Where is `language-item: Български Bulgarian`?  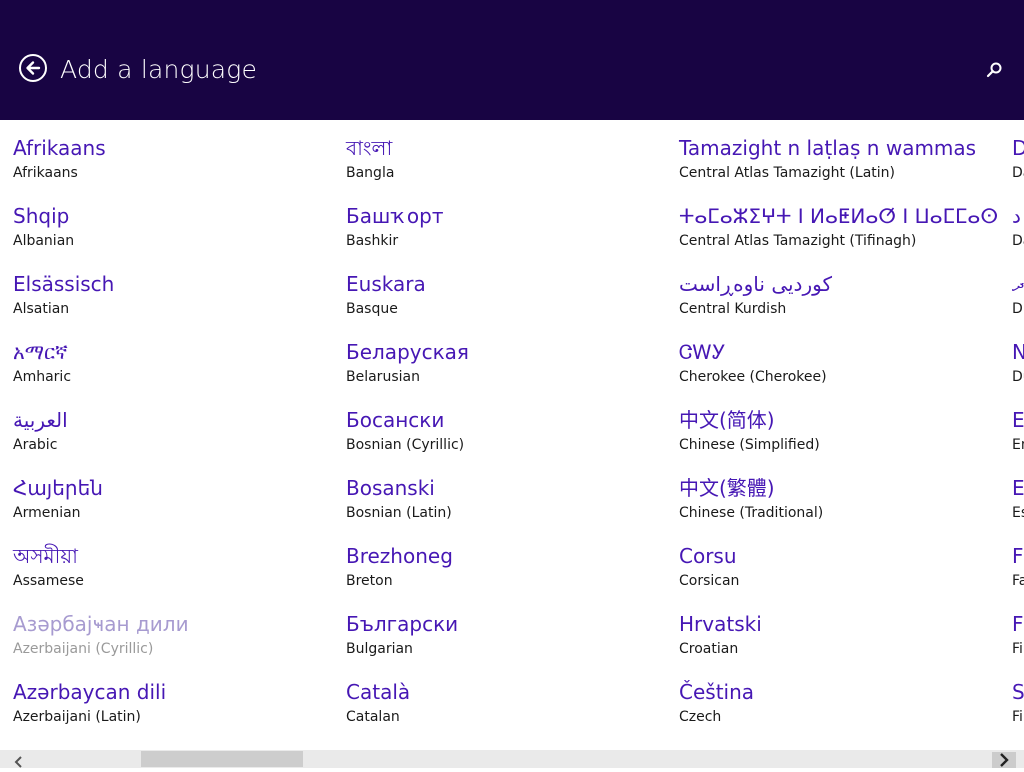 language-item: Български Bulgarian is located at coordinates (506, 622).